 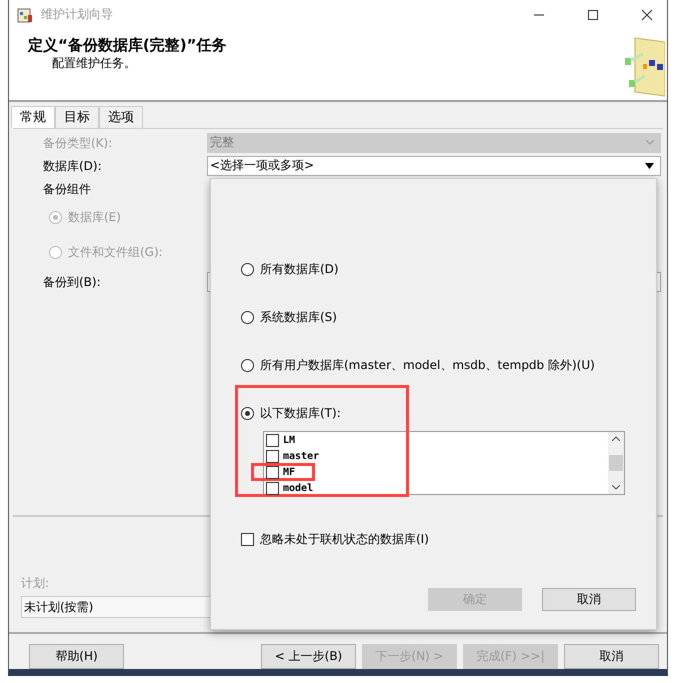 I want to click on database-name: MF, so click(x=289, y=472).